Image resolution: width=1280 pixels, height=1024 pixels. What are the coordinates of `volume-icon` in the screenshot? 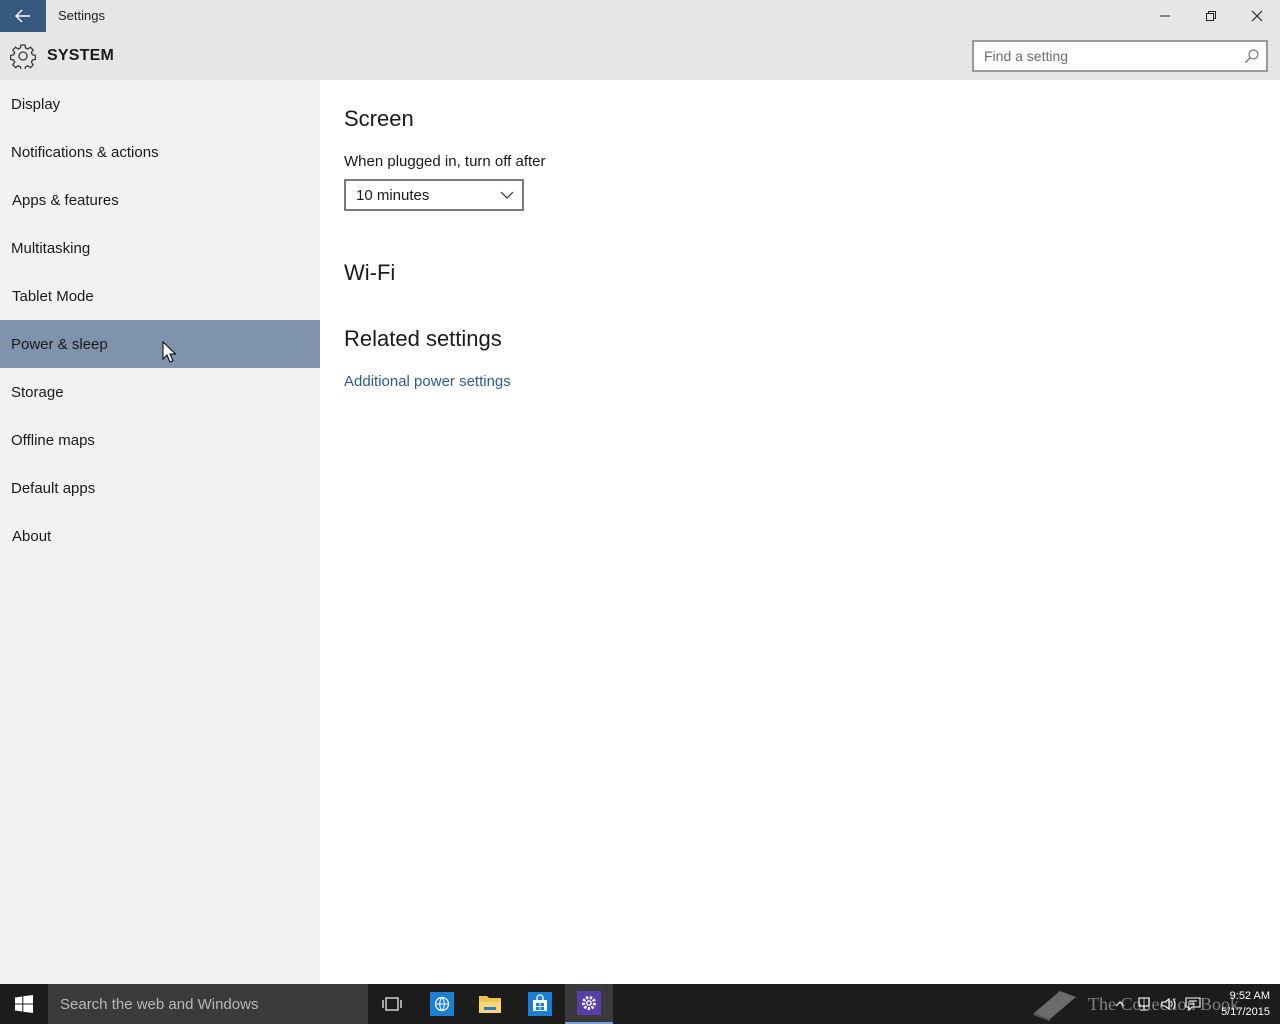 It's located at (1168, 1004).